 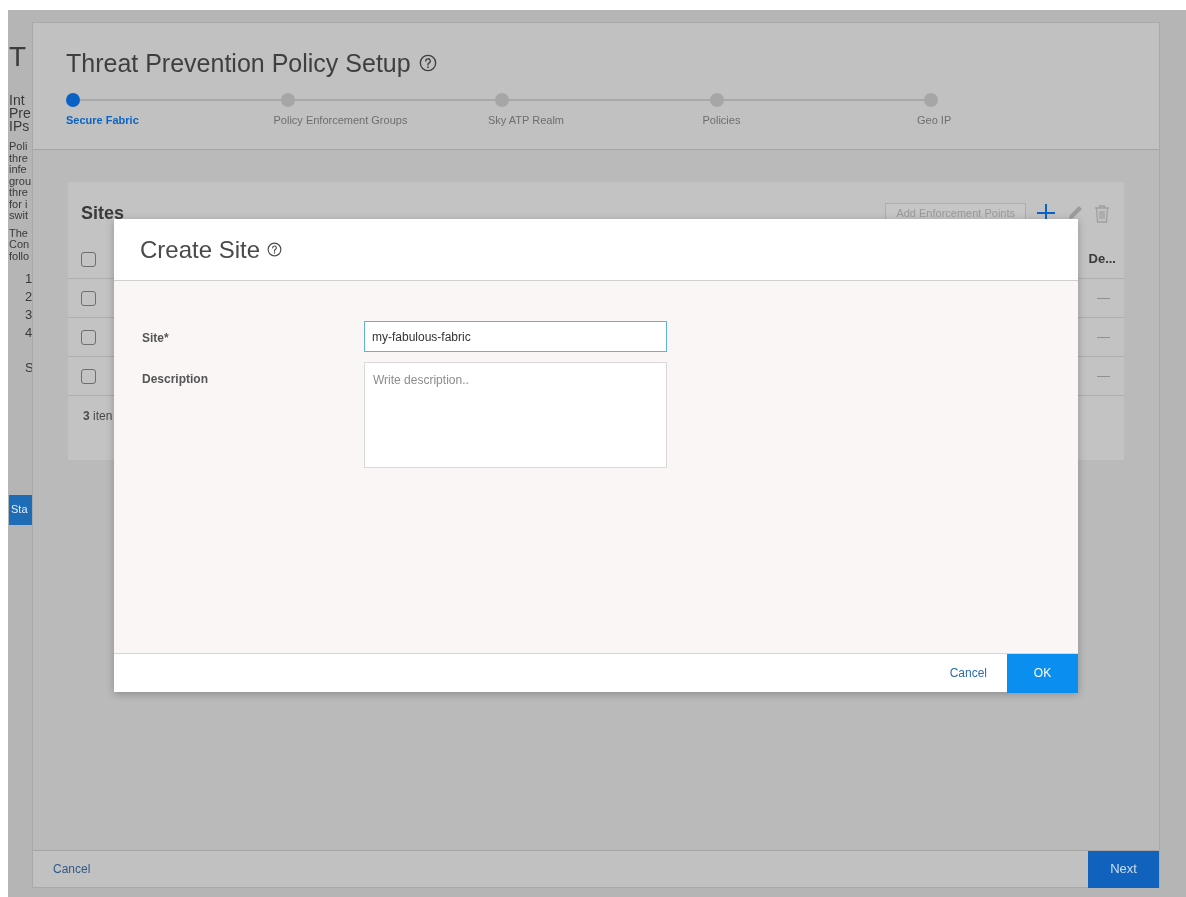 What do you see at coordinates (19, 245) in the screenshot?
I see `paragraph-text: Con` at bounding box center [19, 245].